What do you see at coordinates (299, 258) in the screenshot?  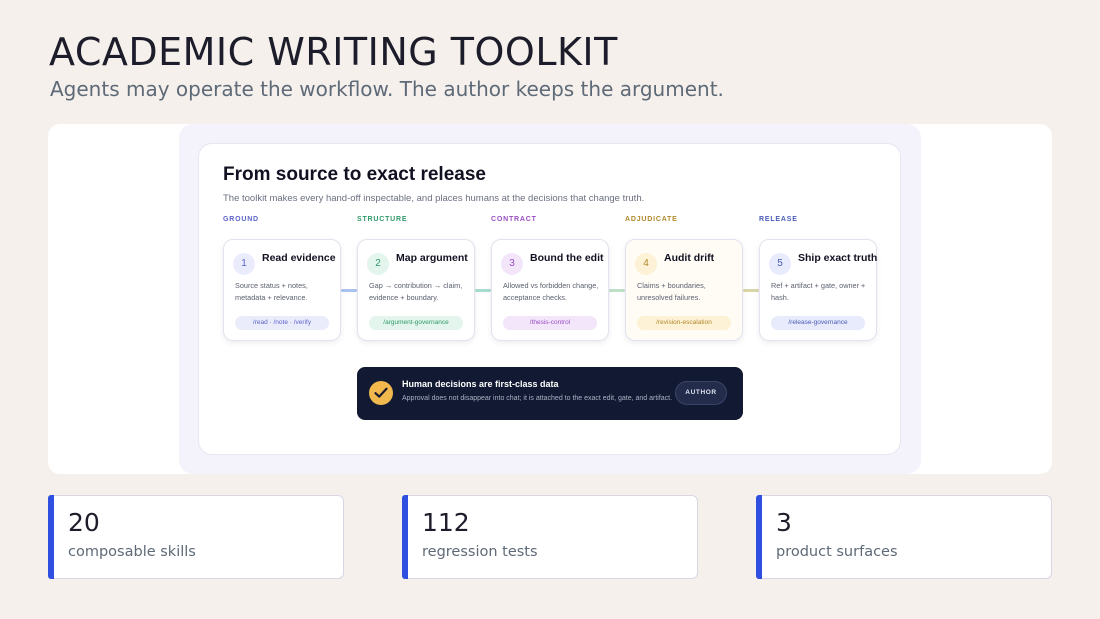 I see `step-title: Read evidence` at bounding box center [299, 258].